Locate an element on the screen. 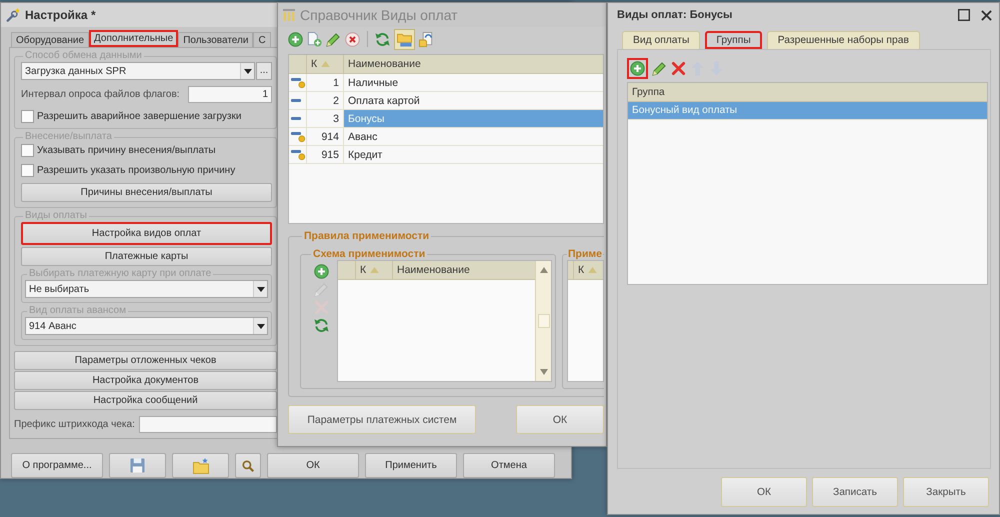 The height and width of the screenshot is (517, 1000). search-icon is located at coordinates (248, 466).